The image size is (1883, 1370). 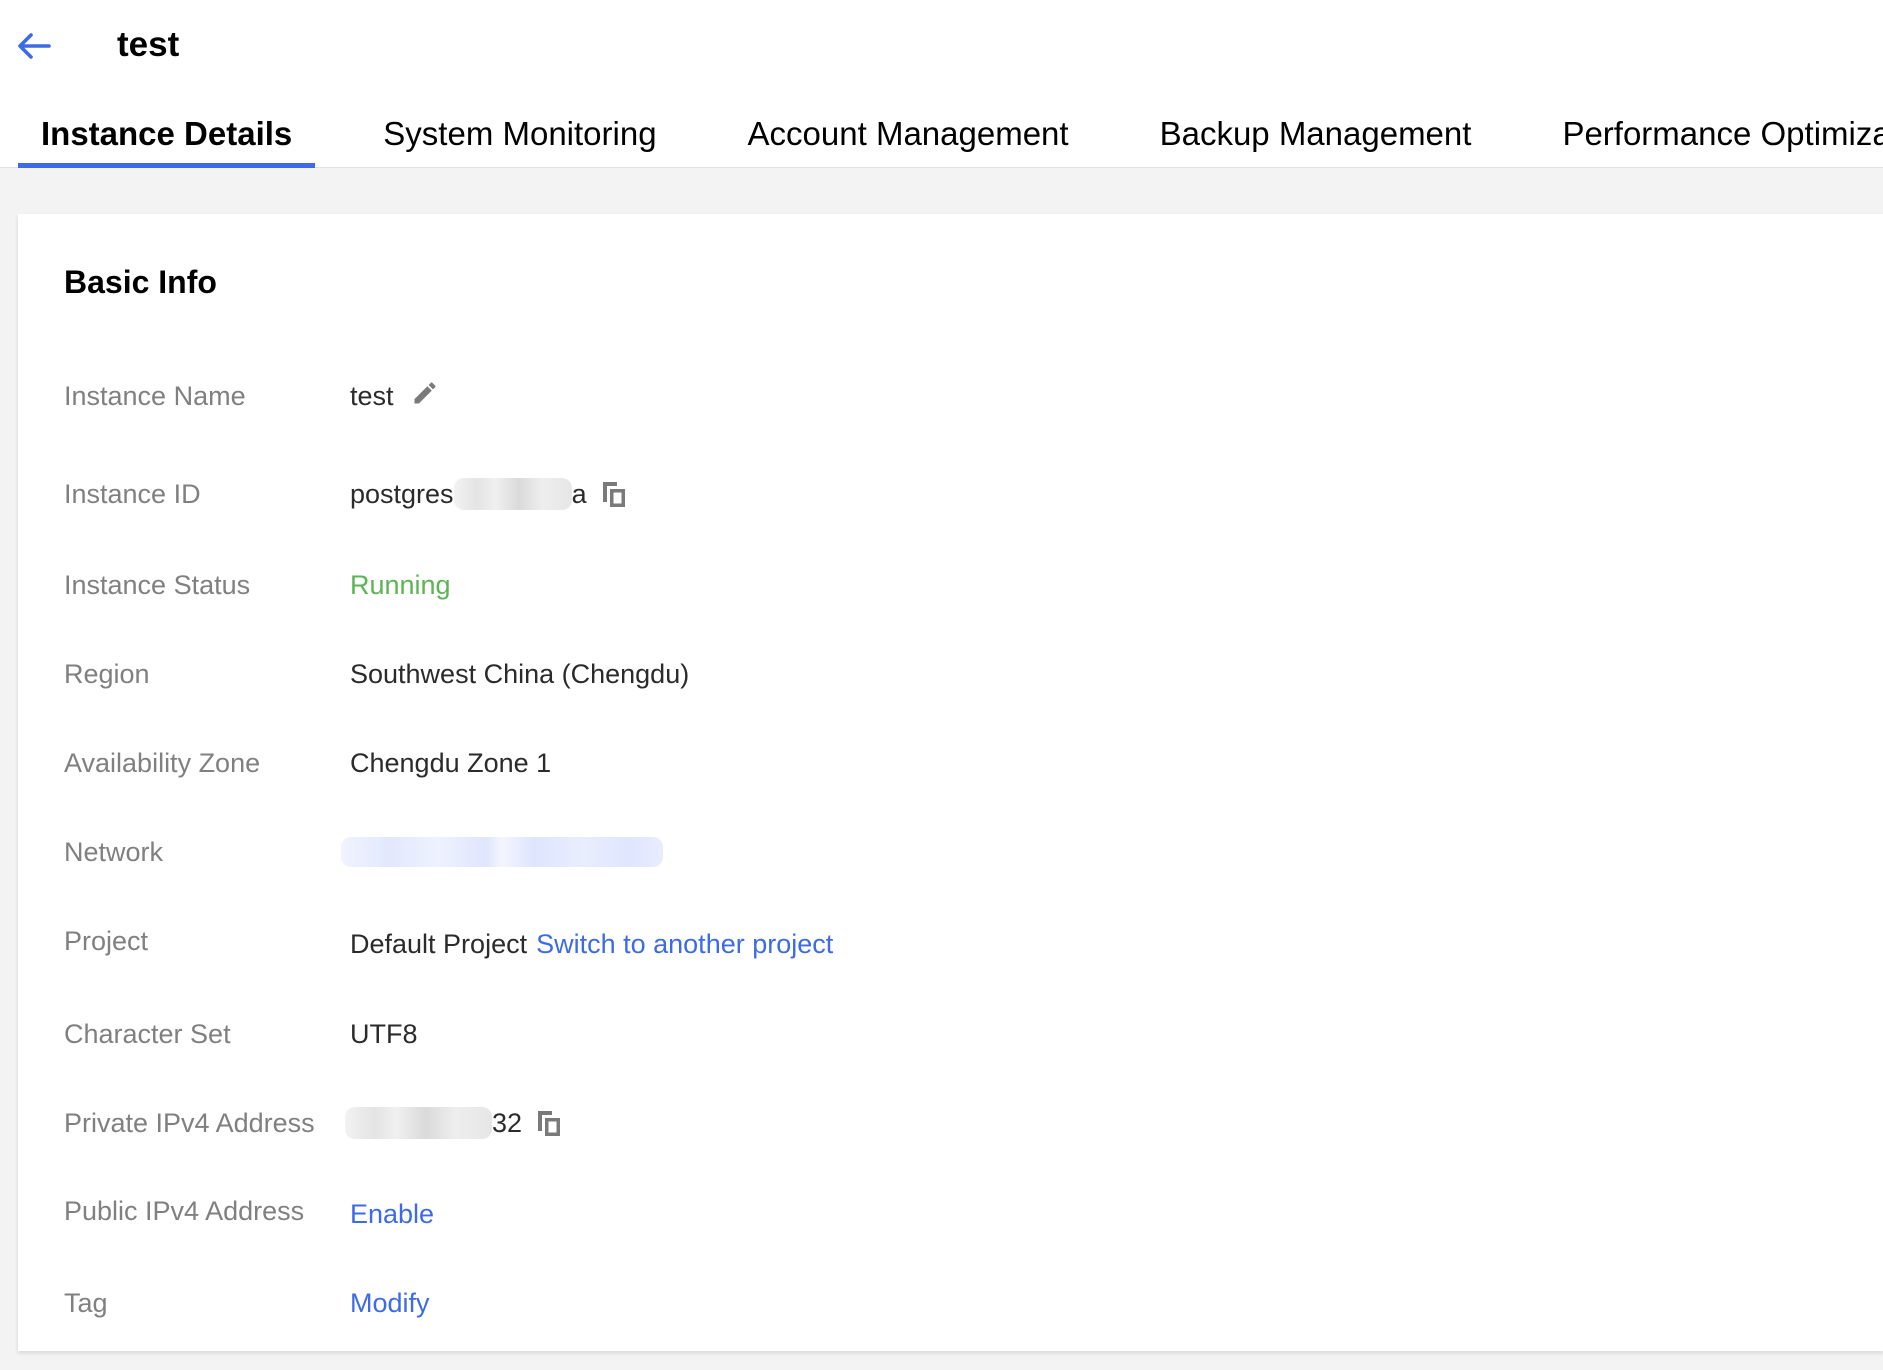 I want to click on redacted-ip-blur, so click(x=418, y=1123).